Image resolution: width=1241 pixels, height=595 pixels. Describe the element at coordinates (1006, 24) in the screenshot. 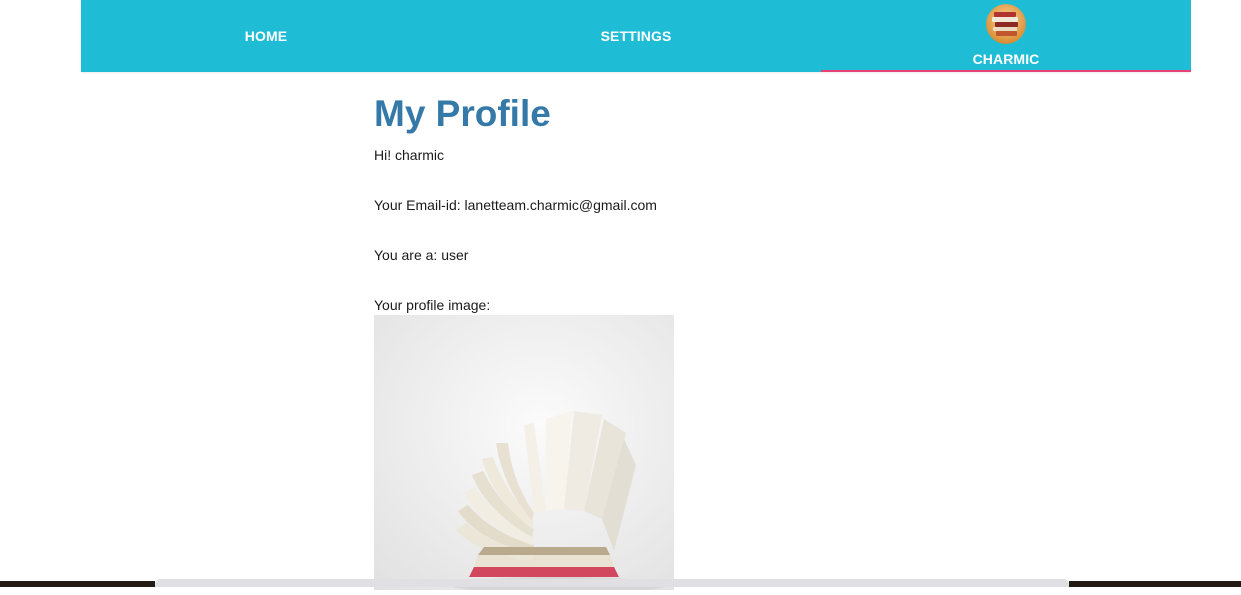

I see `books-stack-avatar-icon` at that location.